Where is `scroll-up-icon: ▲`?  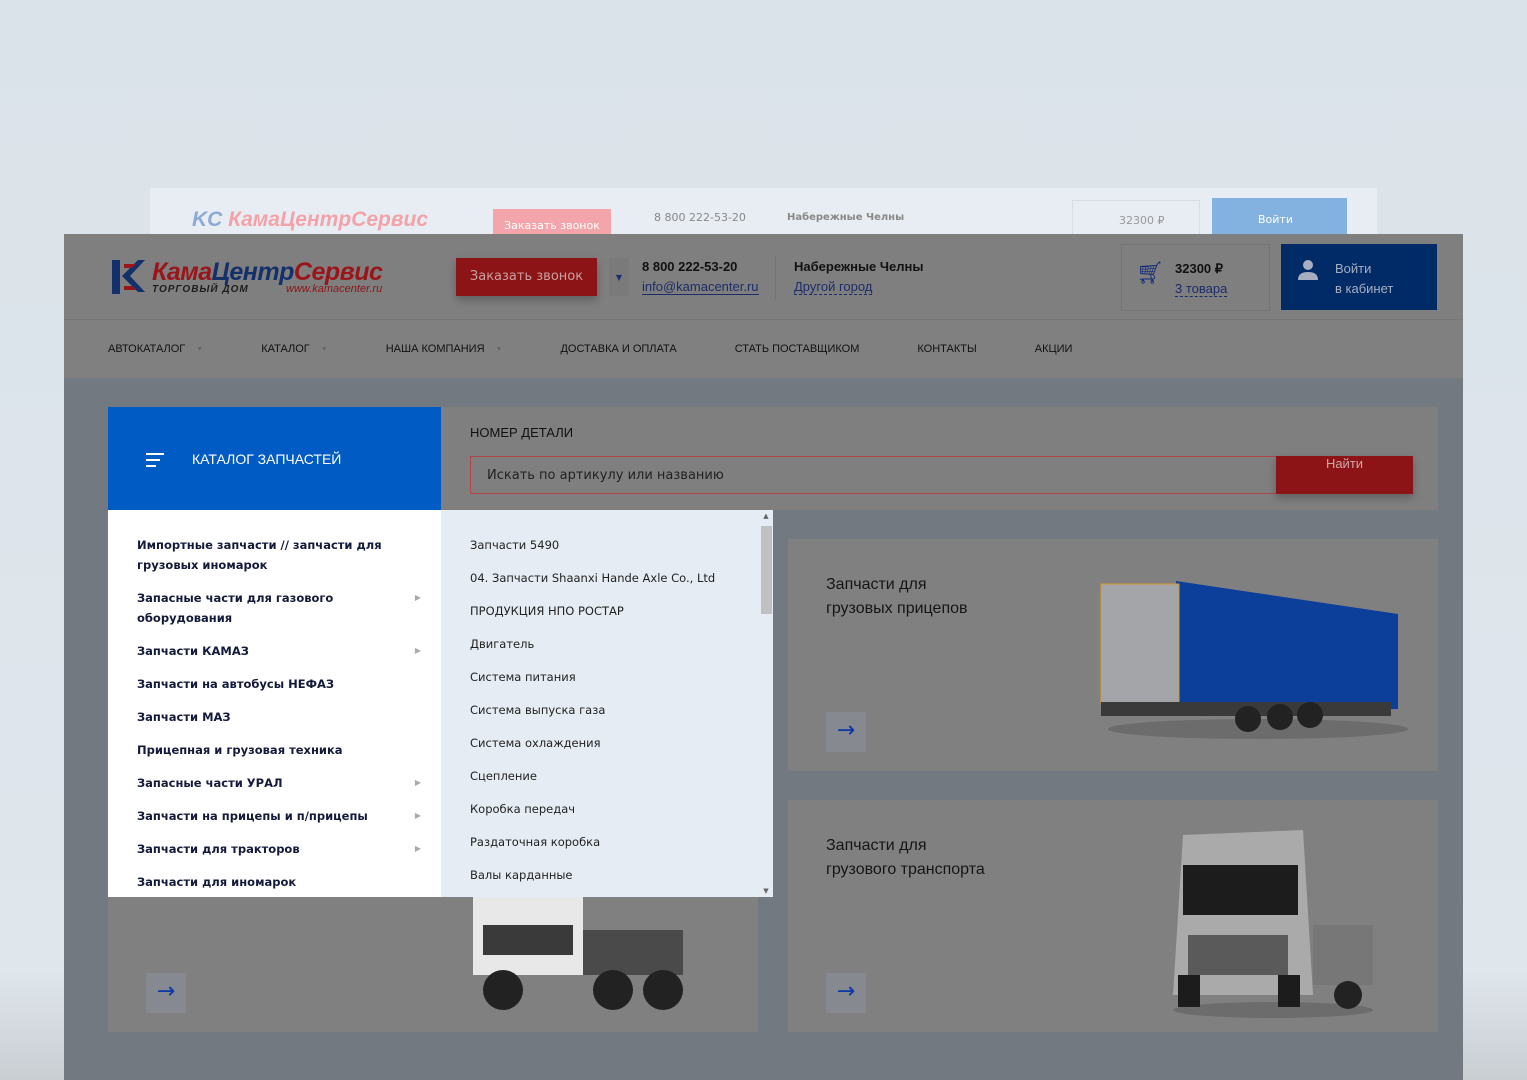 scroll-up-icon: ▲ is located at coordinates (766, 516).